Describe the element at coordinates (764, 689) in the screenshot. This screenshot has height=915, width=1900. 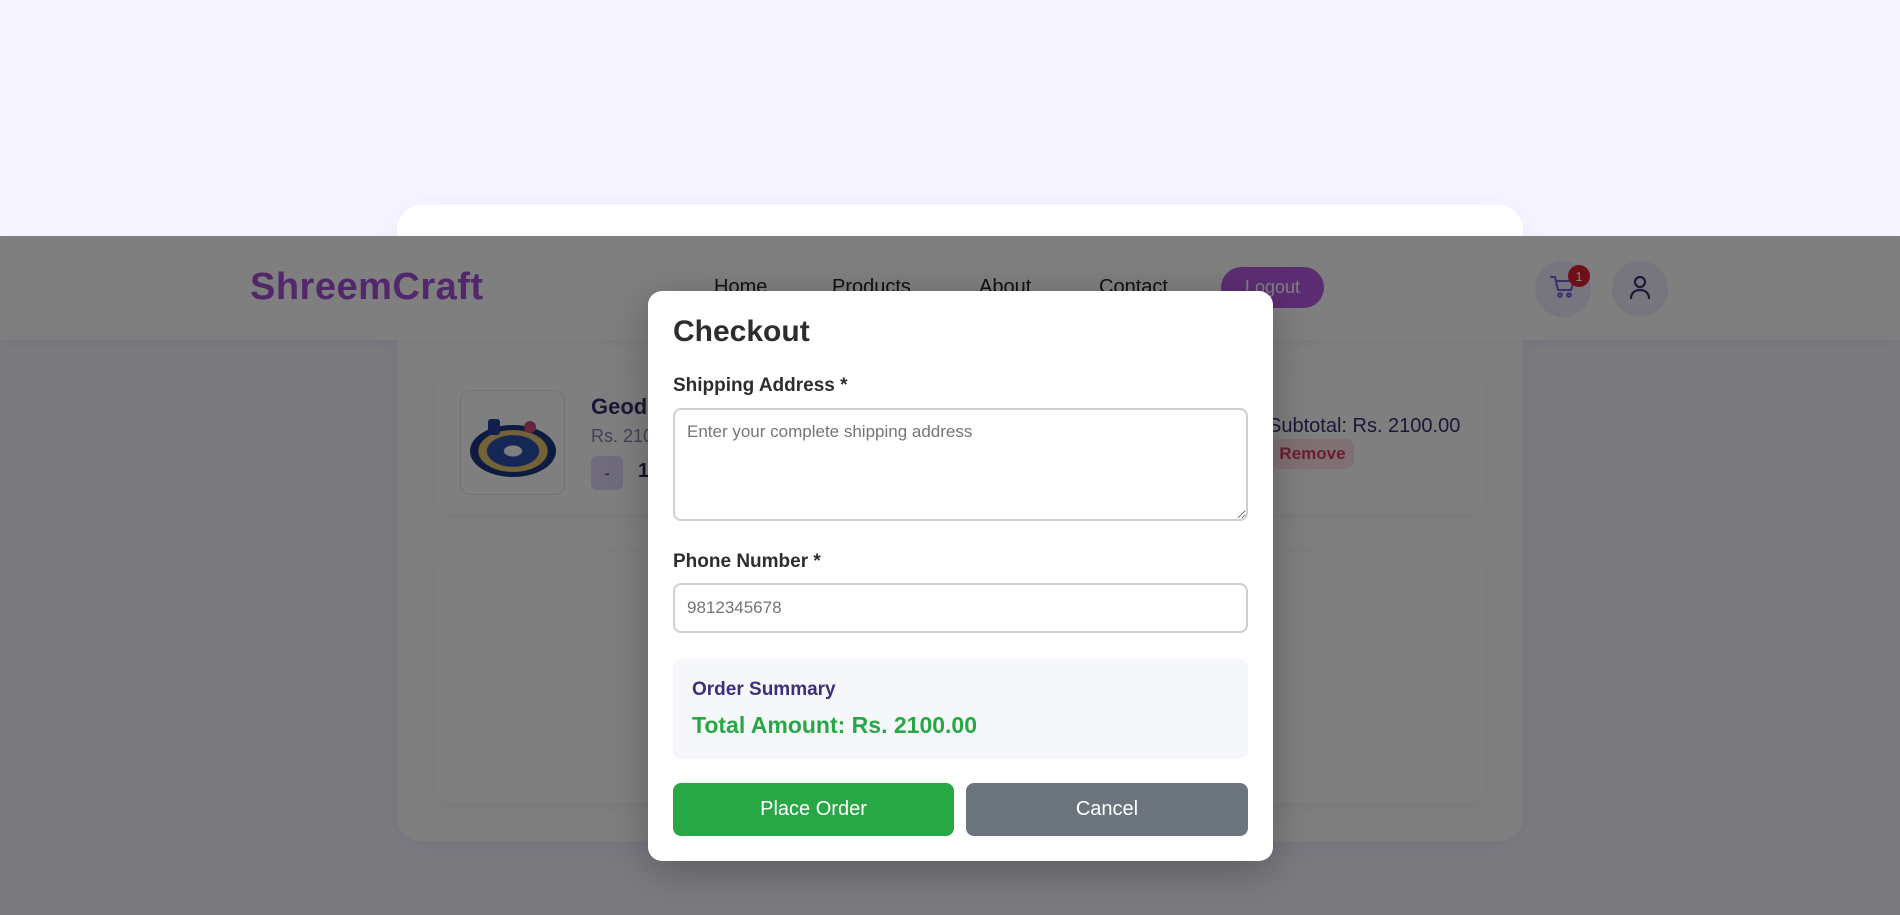
I see `order-summary-title: Order Summary` at that location.